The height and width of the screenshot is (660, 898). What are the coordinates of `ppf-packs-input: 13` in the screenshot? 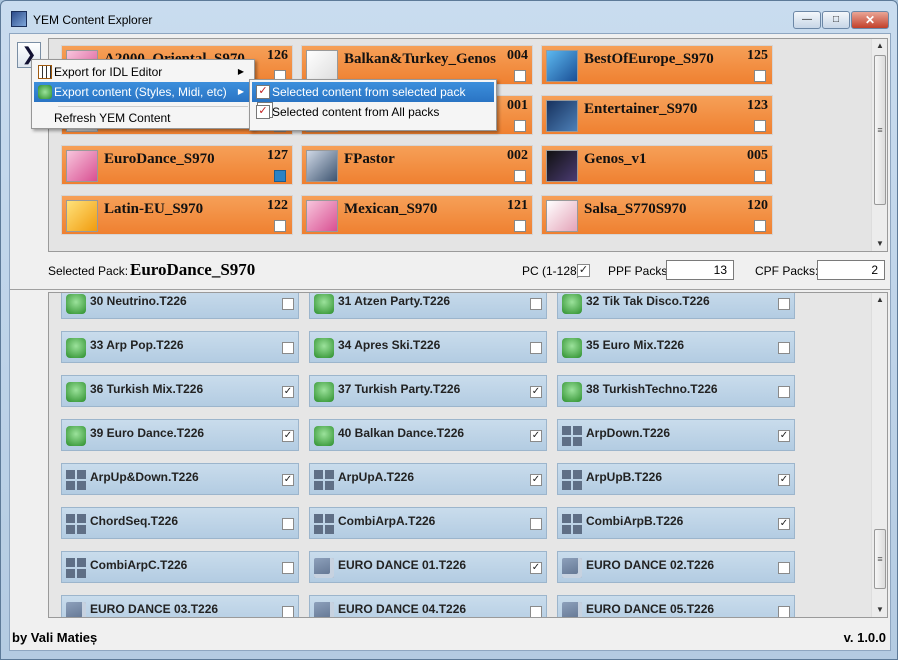 It's located at (700, 270).